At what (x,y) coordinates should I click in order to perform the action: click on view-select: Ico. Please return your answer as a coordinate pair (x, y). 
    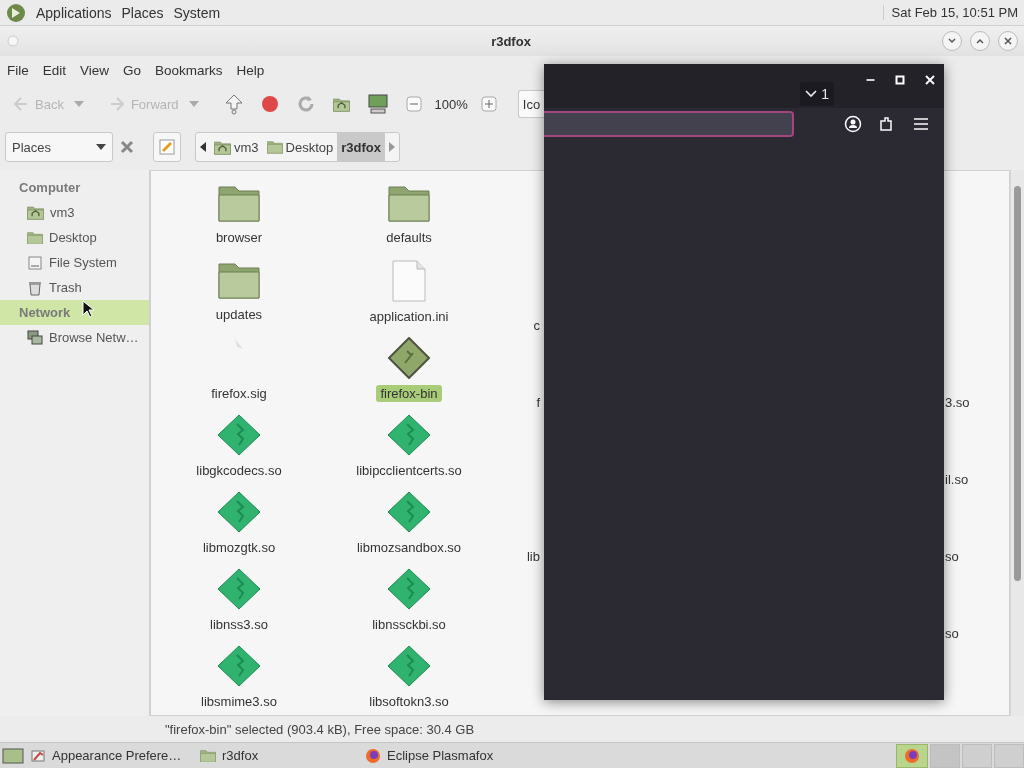
    Looking at the image, I should click on (530, 104).